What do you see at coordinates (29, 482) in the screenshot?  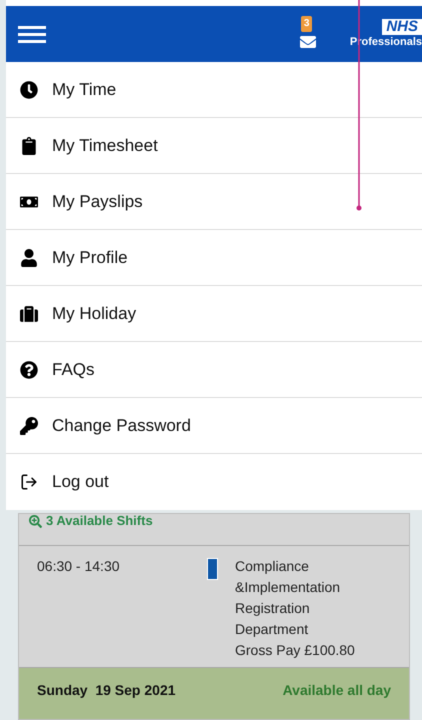 I see `logout-icon` at bounding box center [29, 482].